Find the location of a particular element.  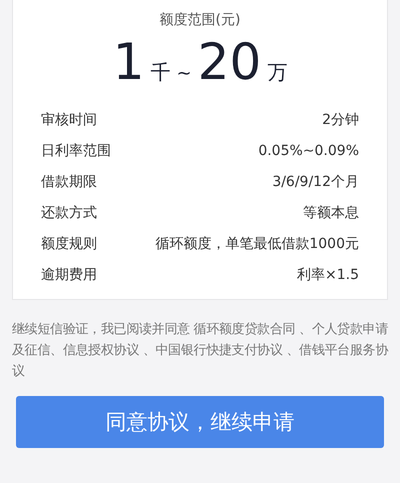

agreement-text: 继续短信验证，我已阅读并同意 循环额度贷款合同 、个人贷款申请及征信、信息授权协议 、中国银行快捷支付协议 、借钱平台服务协议 is located at coordinates (200, 351).